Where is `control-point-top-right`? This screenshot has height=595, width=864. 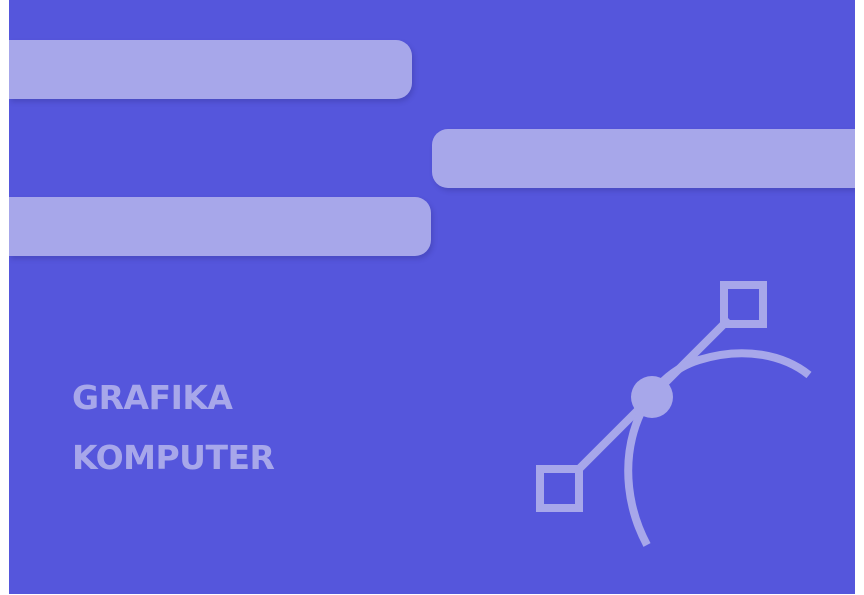 control-point-top-right is located at coordinates (743, 304).